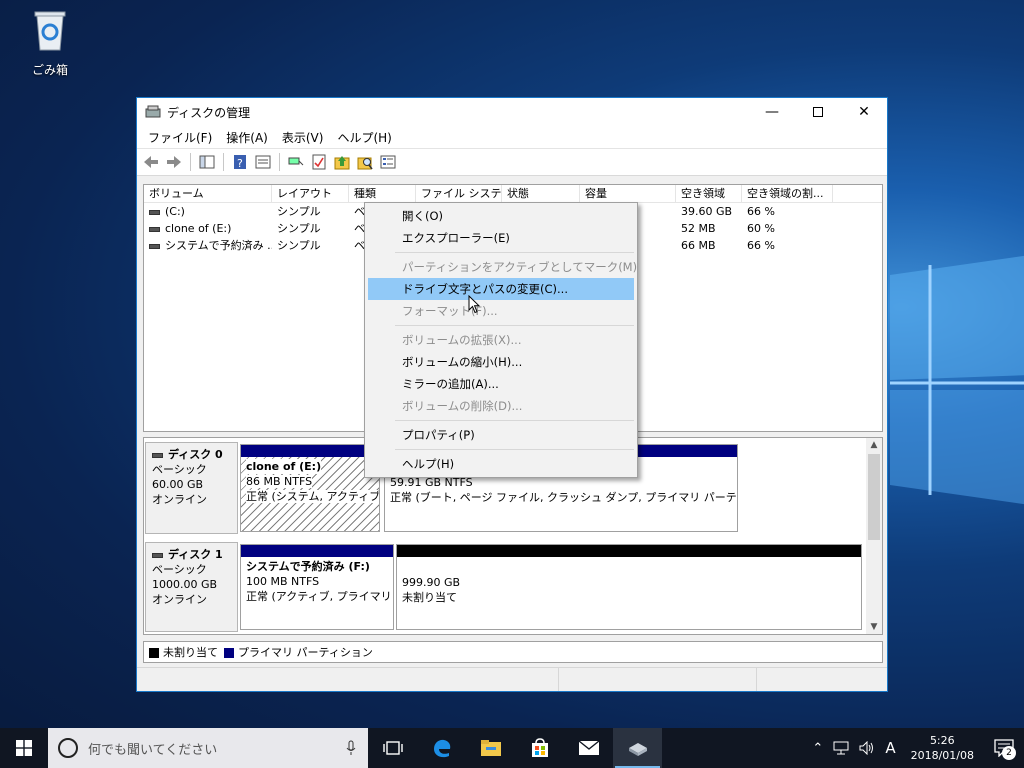  I want to click on menu-action: 操作(A), so click(247, 137).